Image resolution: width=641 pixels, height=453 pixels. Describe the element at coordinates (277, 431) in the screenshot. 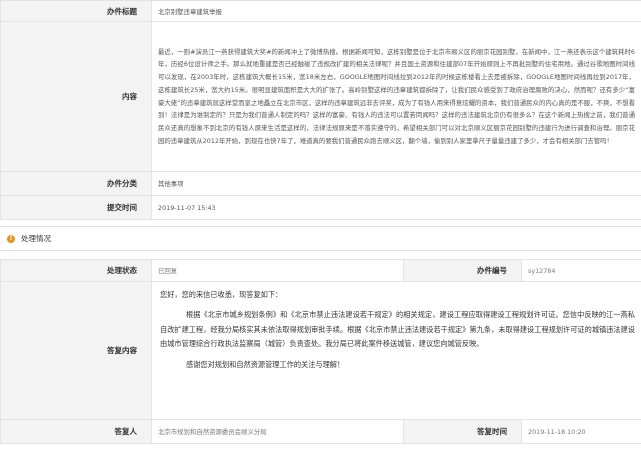

I see `responder-value: 北京市规划和自然资源委员会顺义分局` at that location.